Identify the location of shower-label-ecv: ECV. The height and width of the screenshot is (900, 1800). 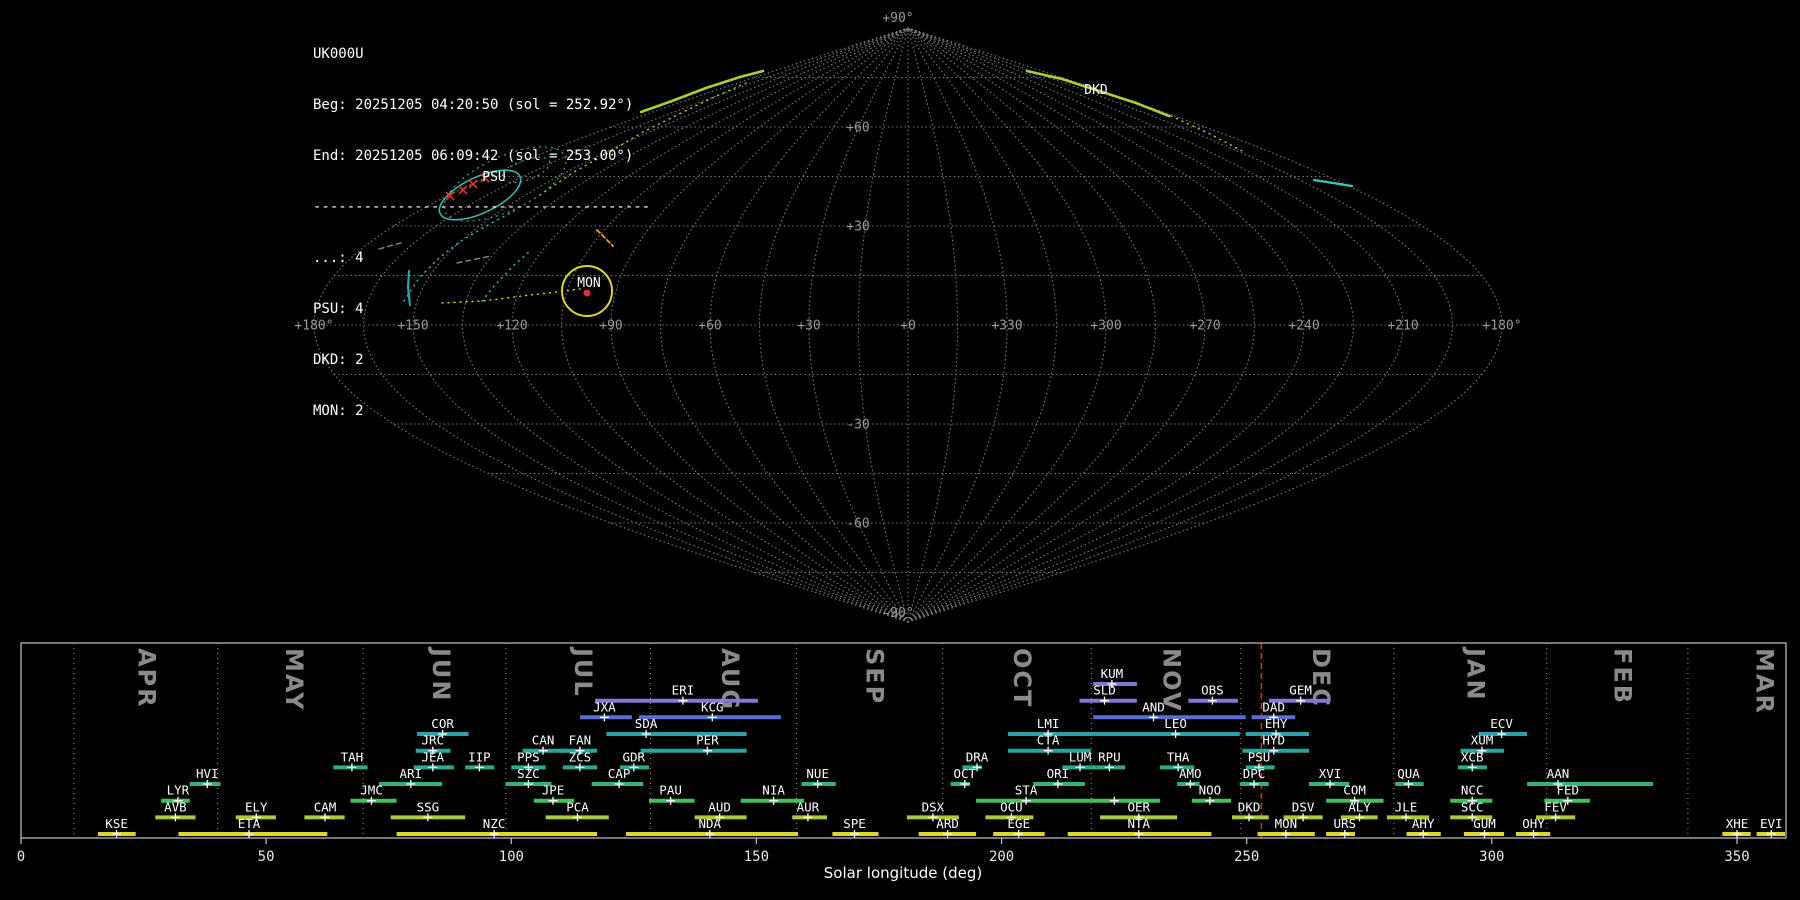
(1501, 723).